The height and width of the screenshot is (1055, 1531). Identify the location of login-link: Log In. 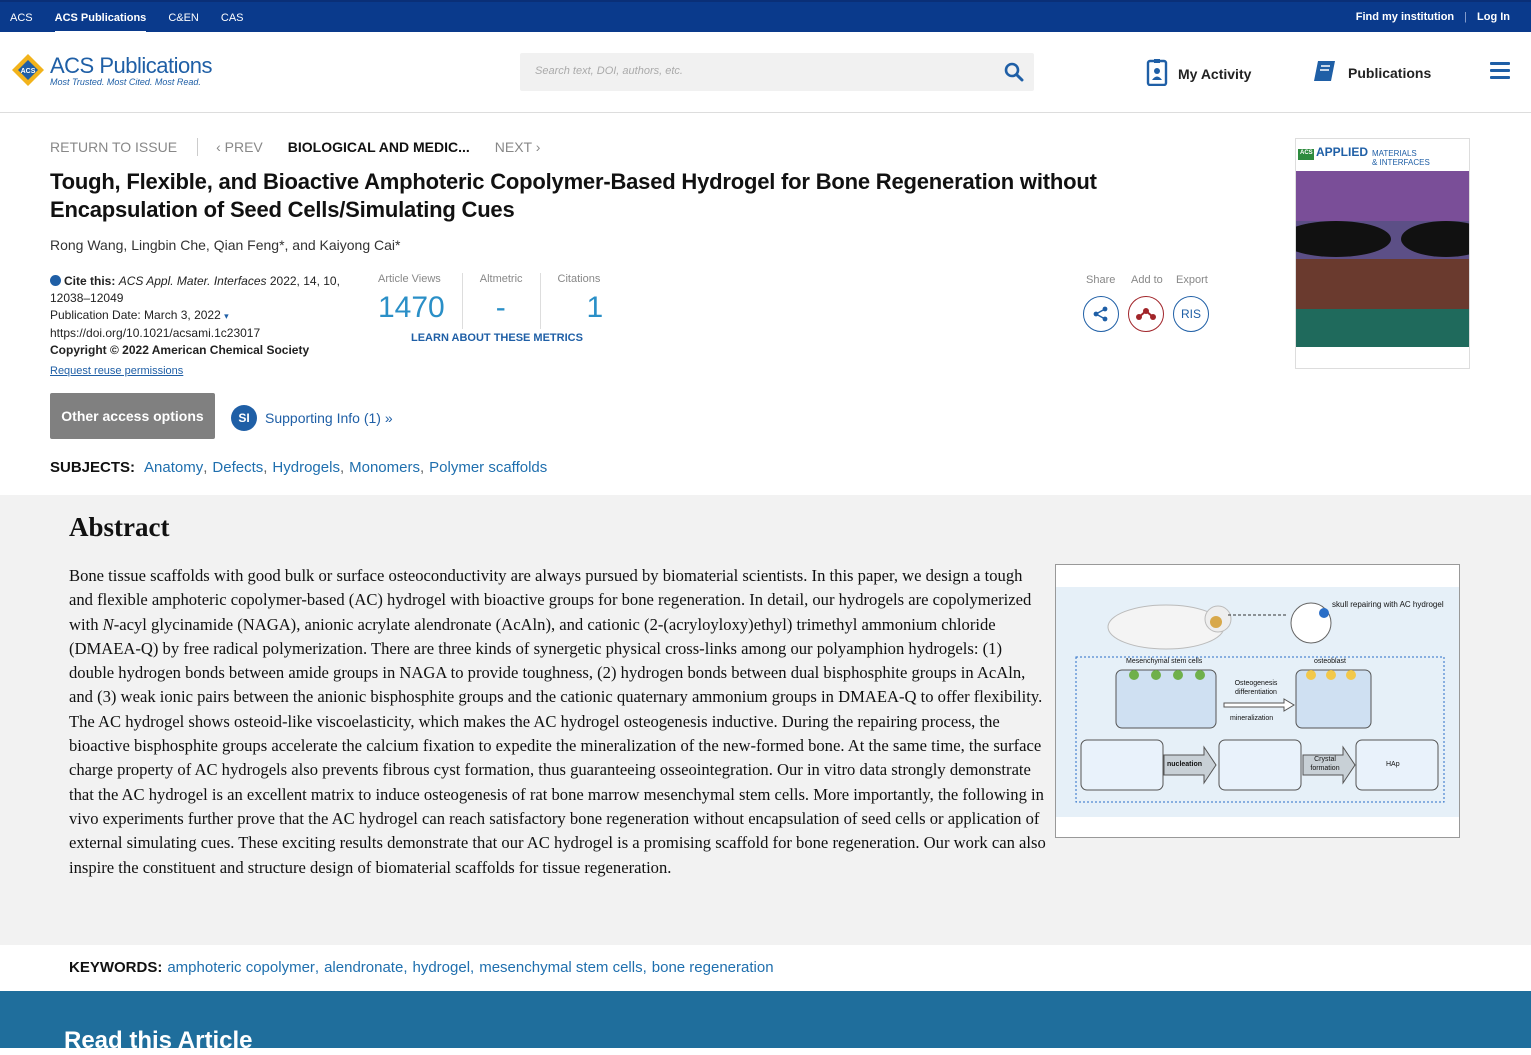
(1493, 17).